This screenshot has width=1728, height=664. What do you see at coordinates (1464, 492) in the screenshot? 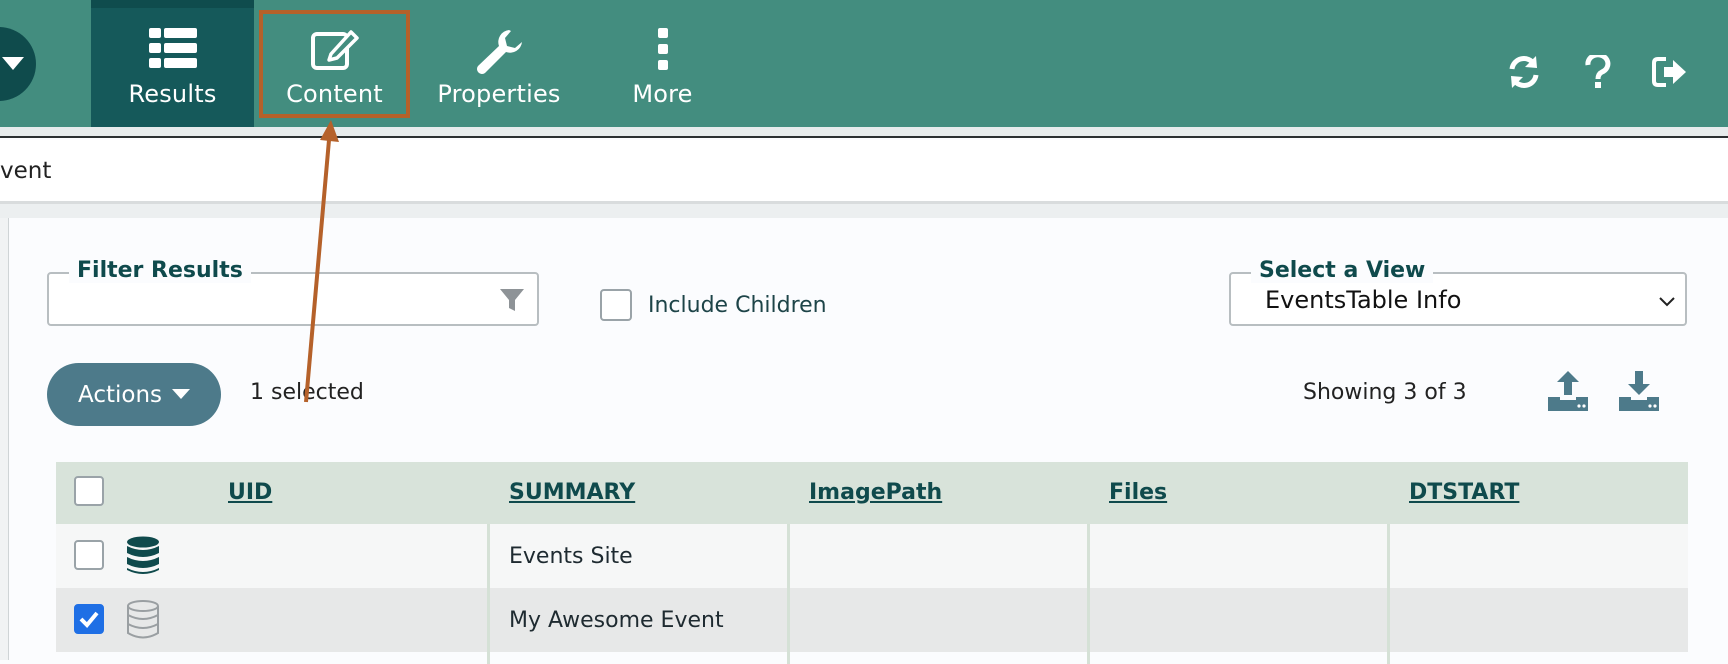
I see `column-header-dtstart: DTSTART` at bounding box center [1464, 492].